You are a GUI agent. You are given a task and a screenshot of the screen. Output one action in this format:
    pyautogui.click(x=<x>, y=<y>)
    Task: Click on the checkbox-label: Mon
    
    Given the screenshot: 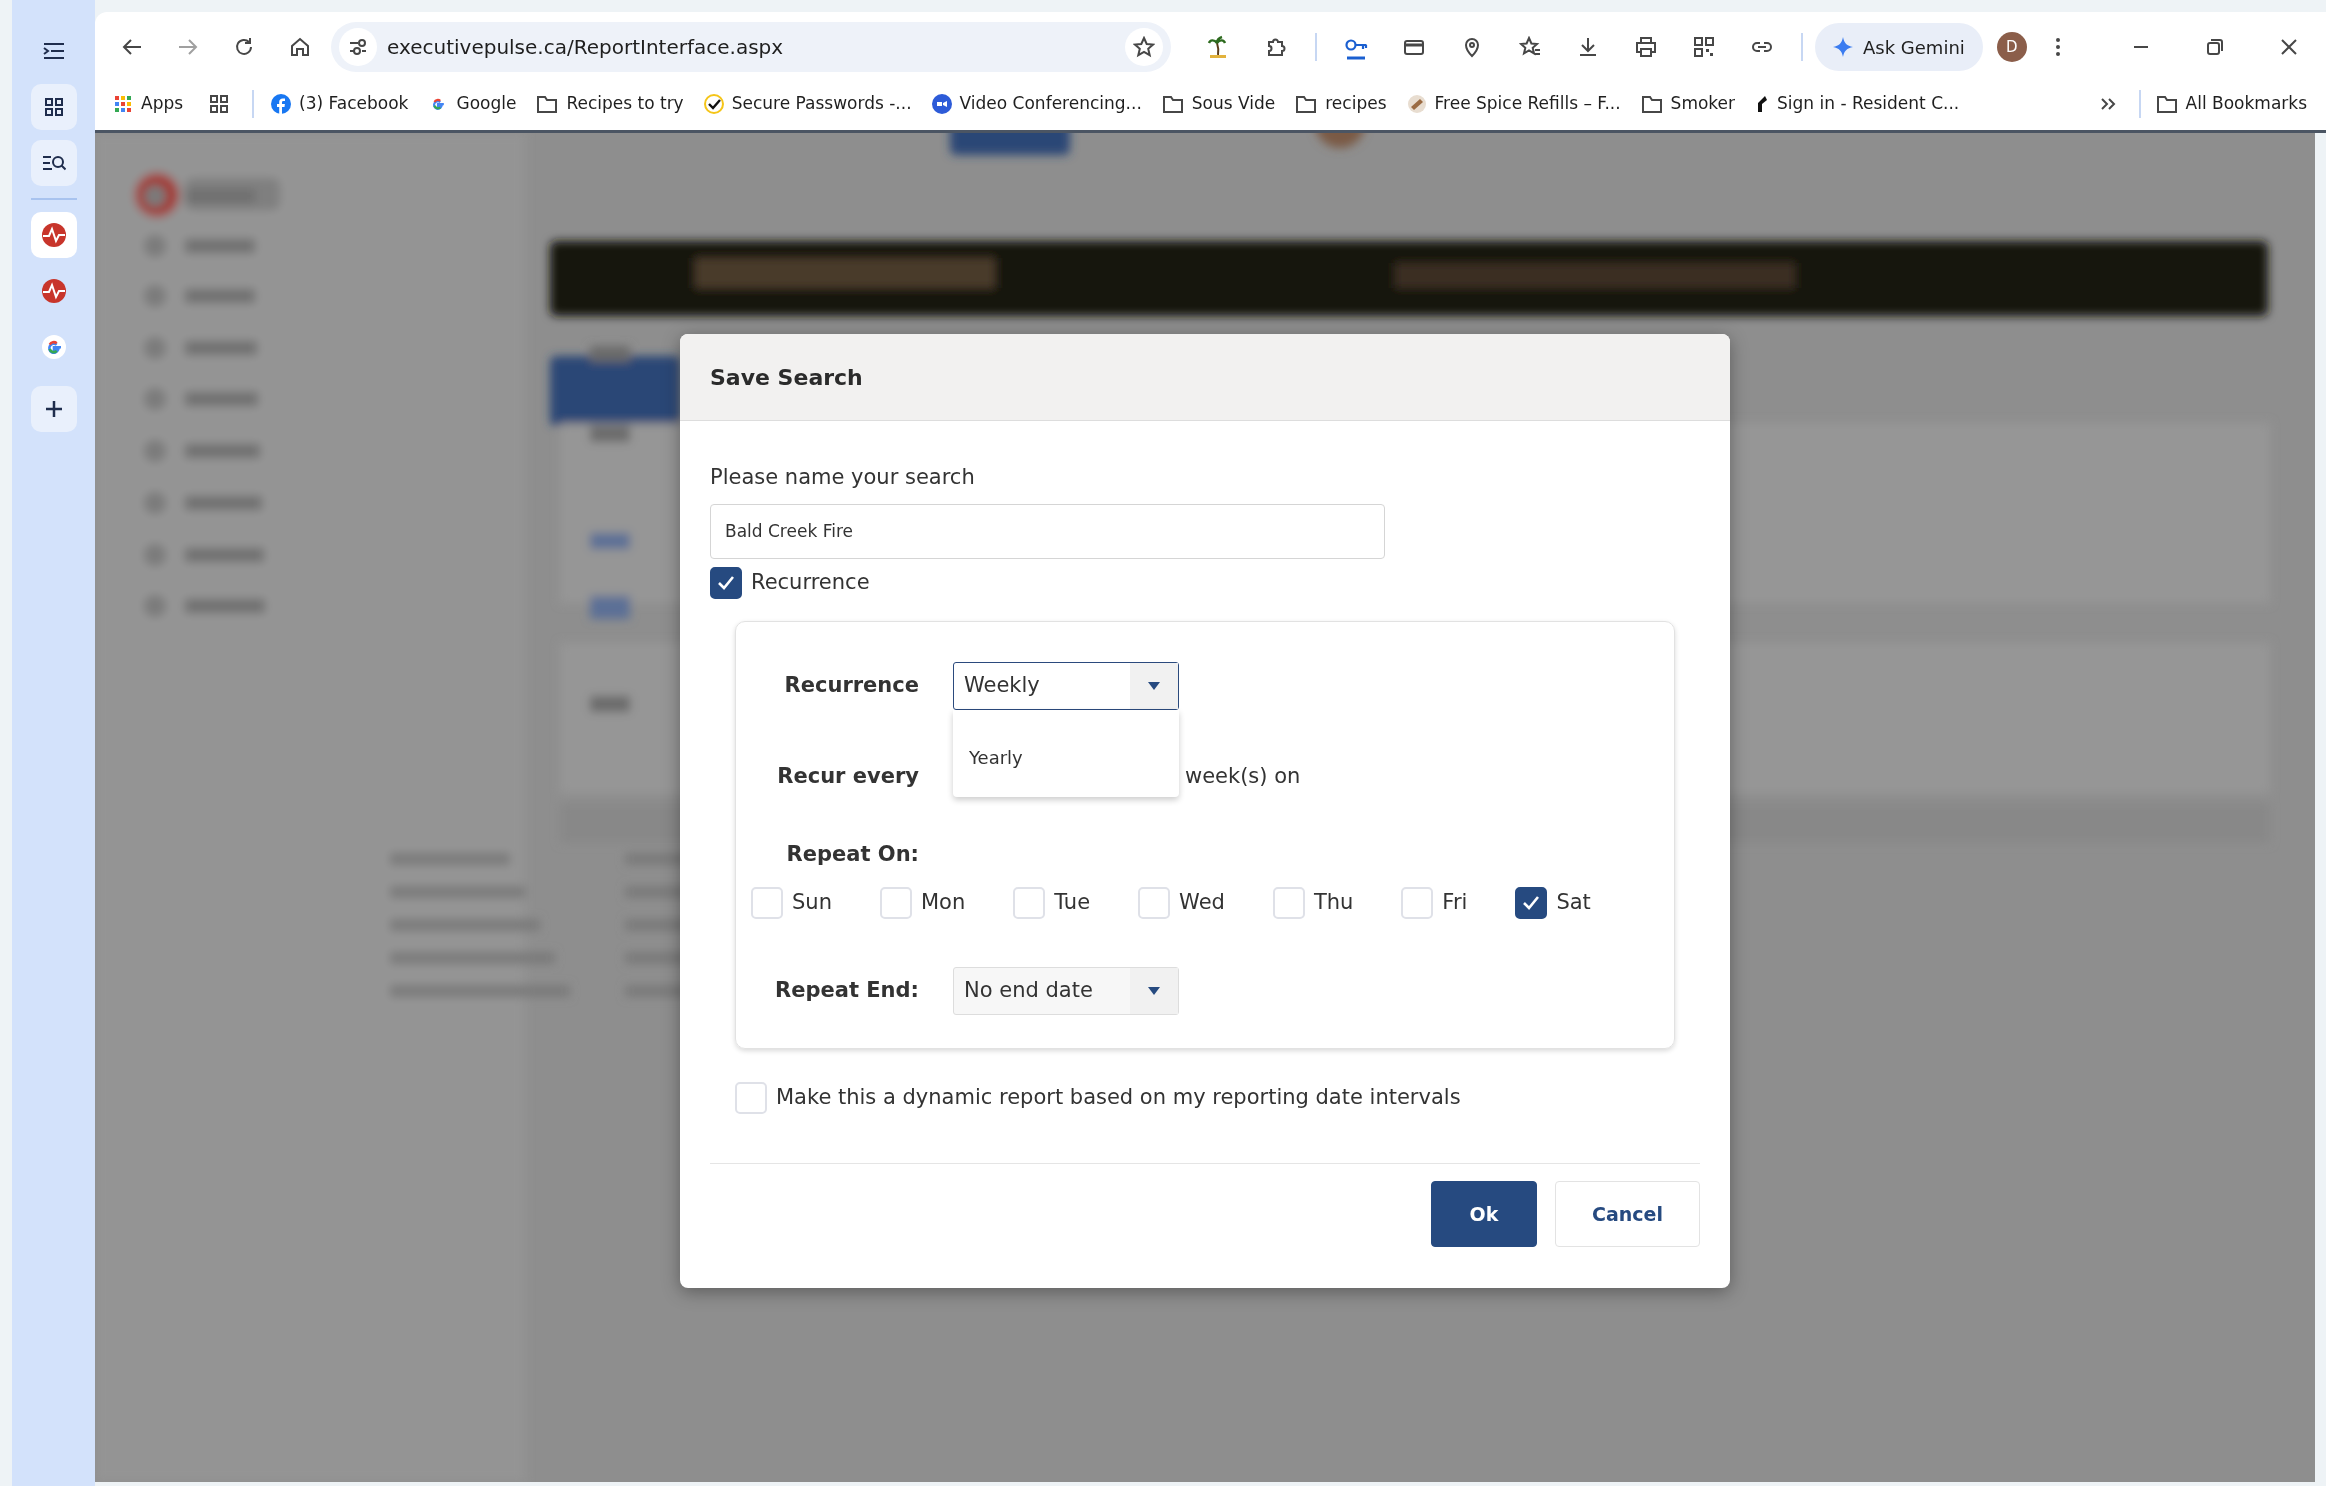 What is the action you would take?
    pyautogui.click(x=943, y=902)
    